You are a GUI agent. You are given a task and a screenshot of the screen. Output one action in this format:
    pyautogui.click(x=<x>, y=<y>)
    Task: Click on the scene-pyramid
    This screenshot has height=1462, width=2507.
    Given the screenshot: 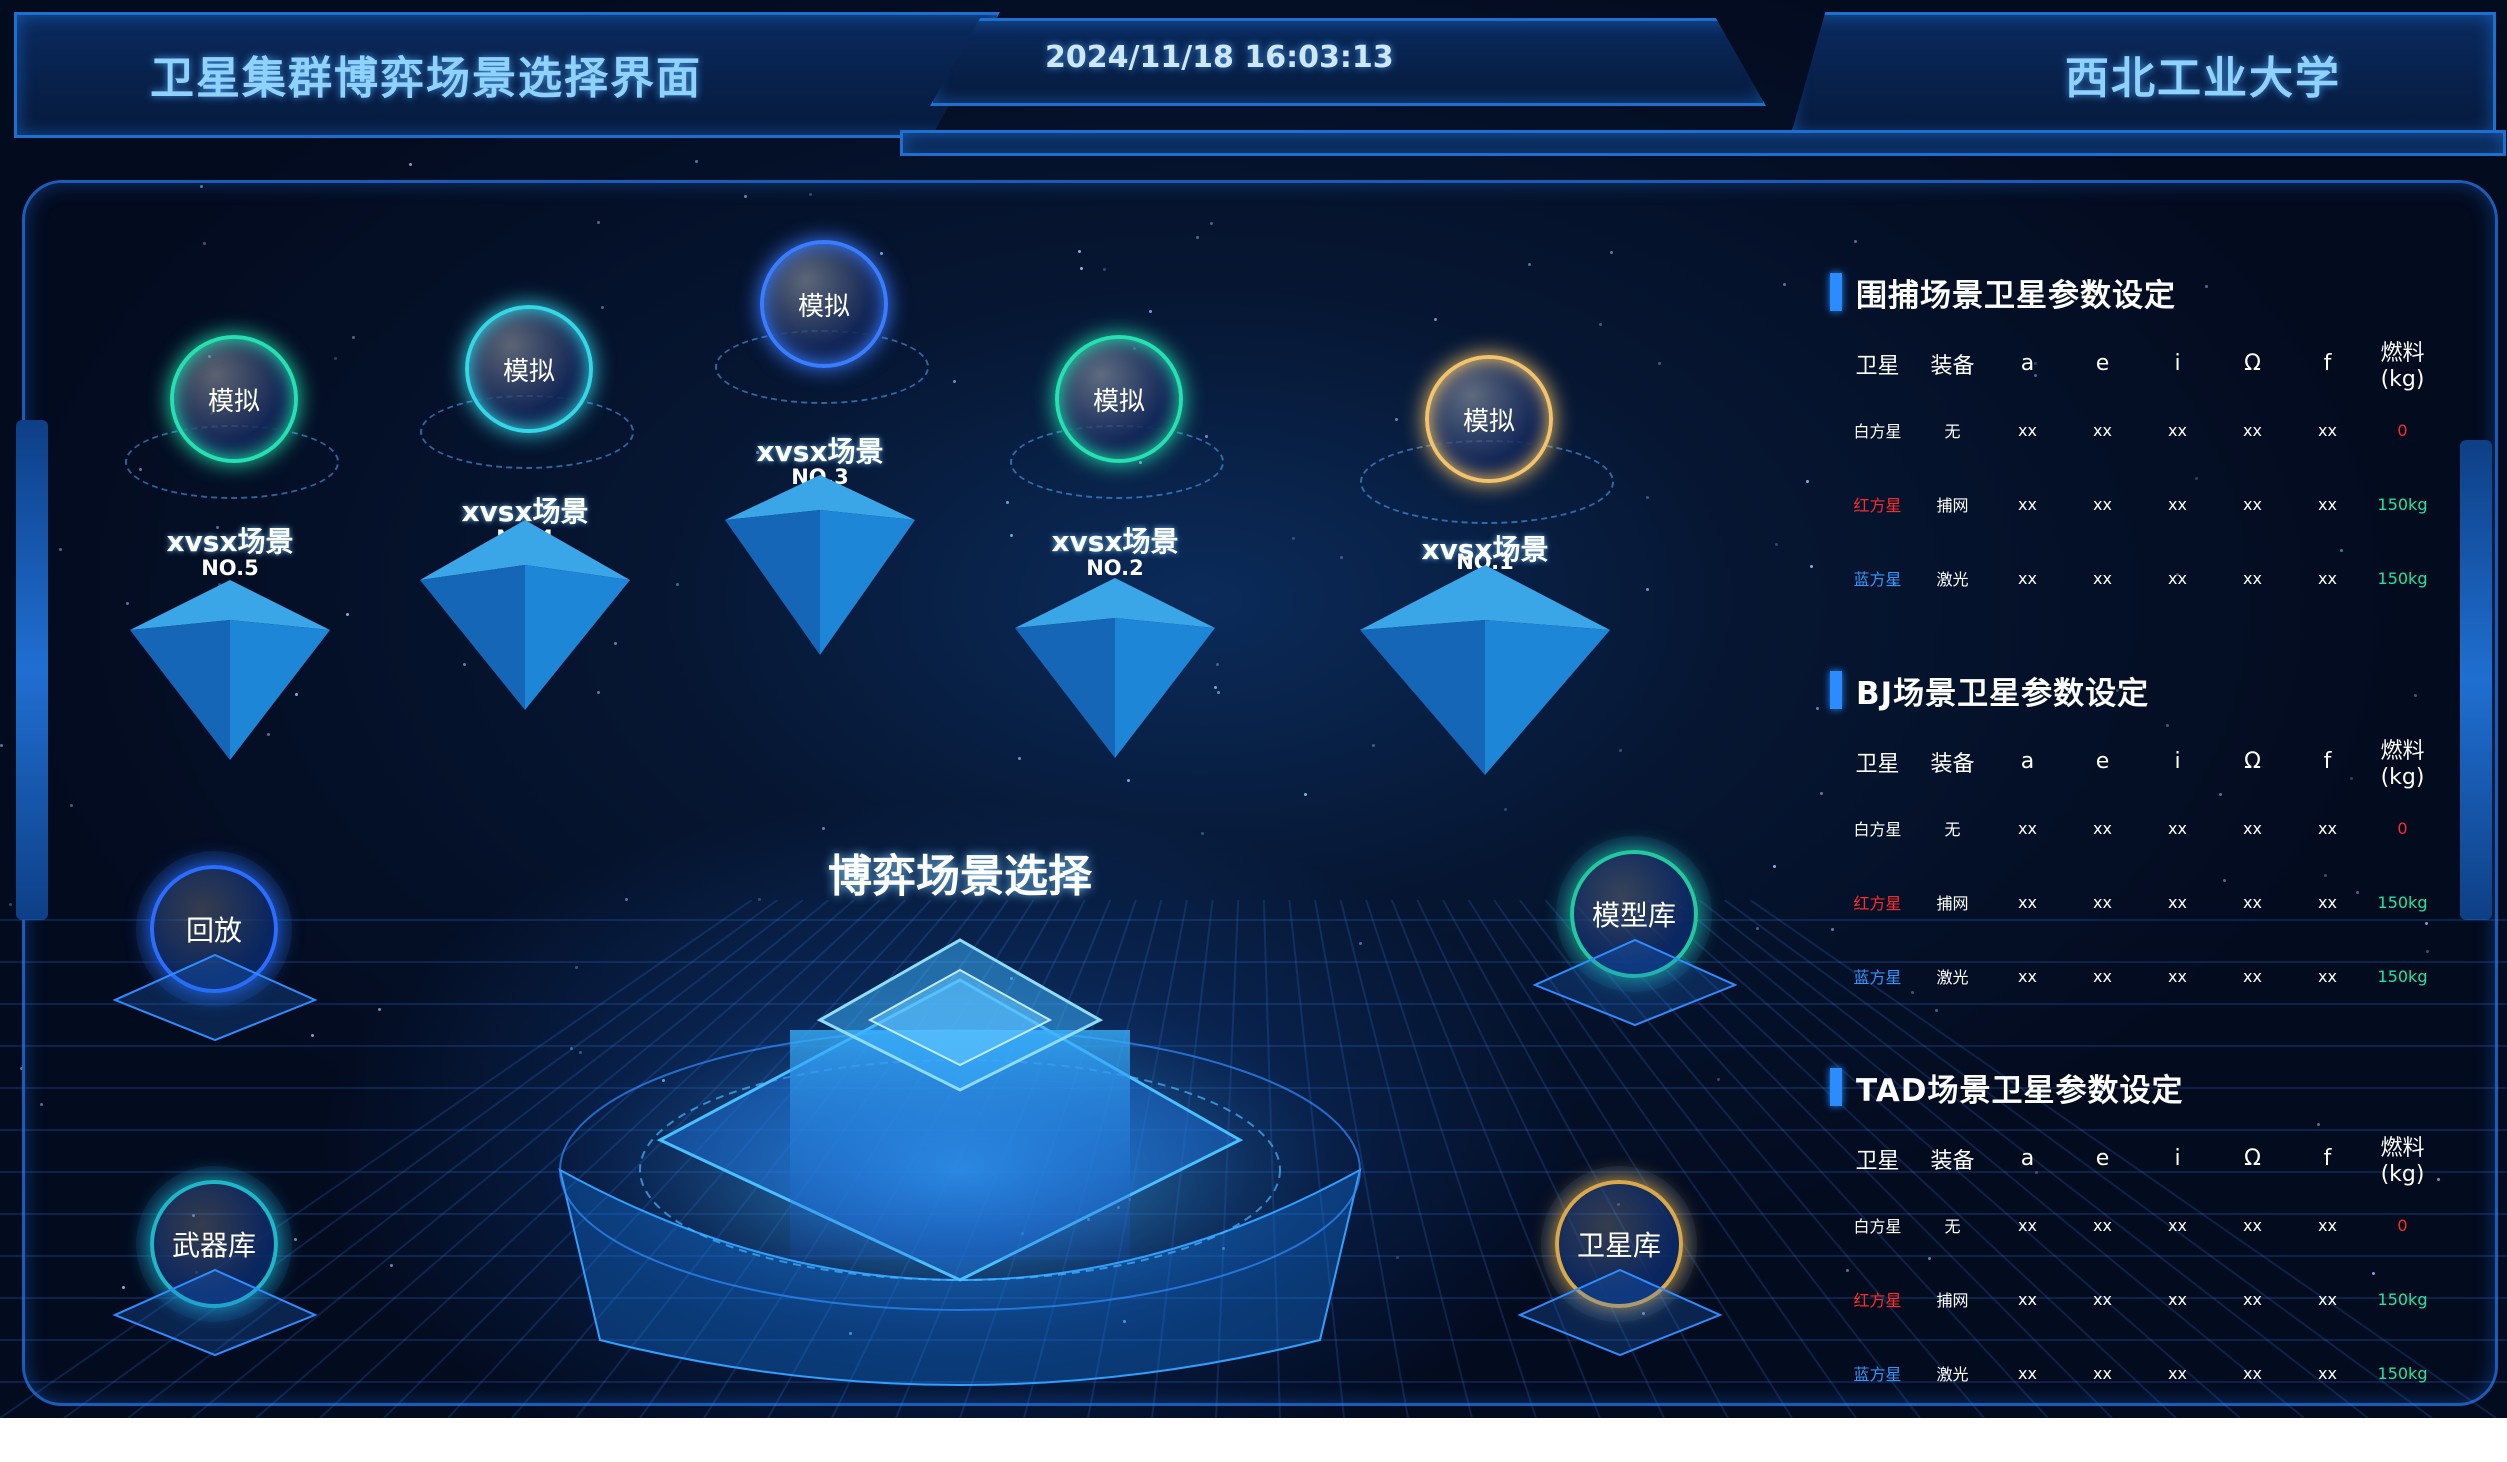 What is the action you would take?
    pyautogui.click(x=820, y=565)
    